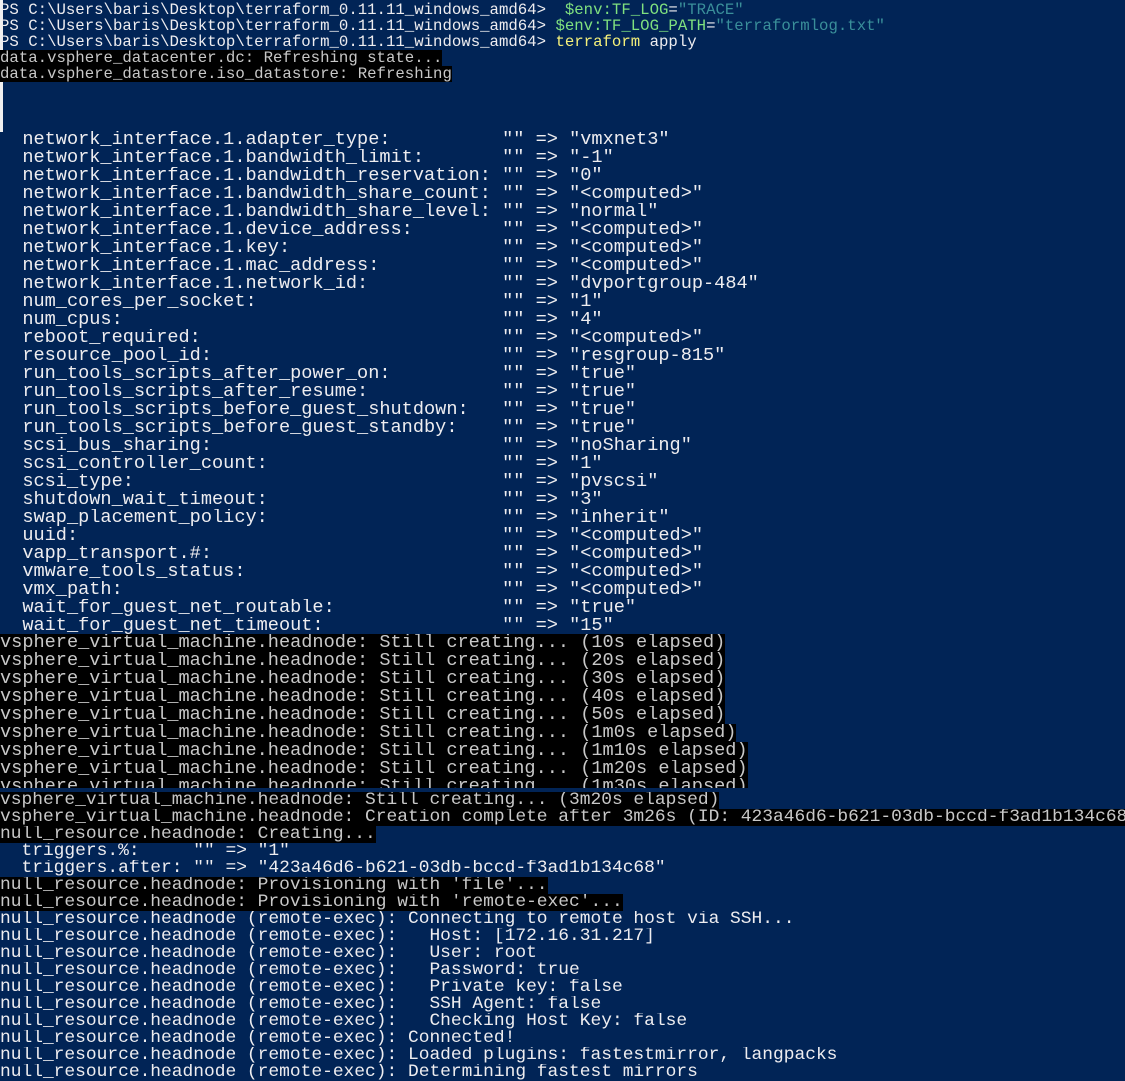 The height and width of the screenshot is (1081, 1125). I want to click on attribute-name: reboot_required:, so click(111, 338).